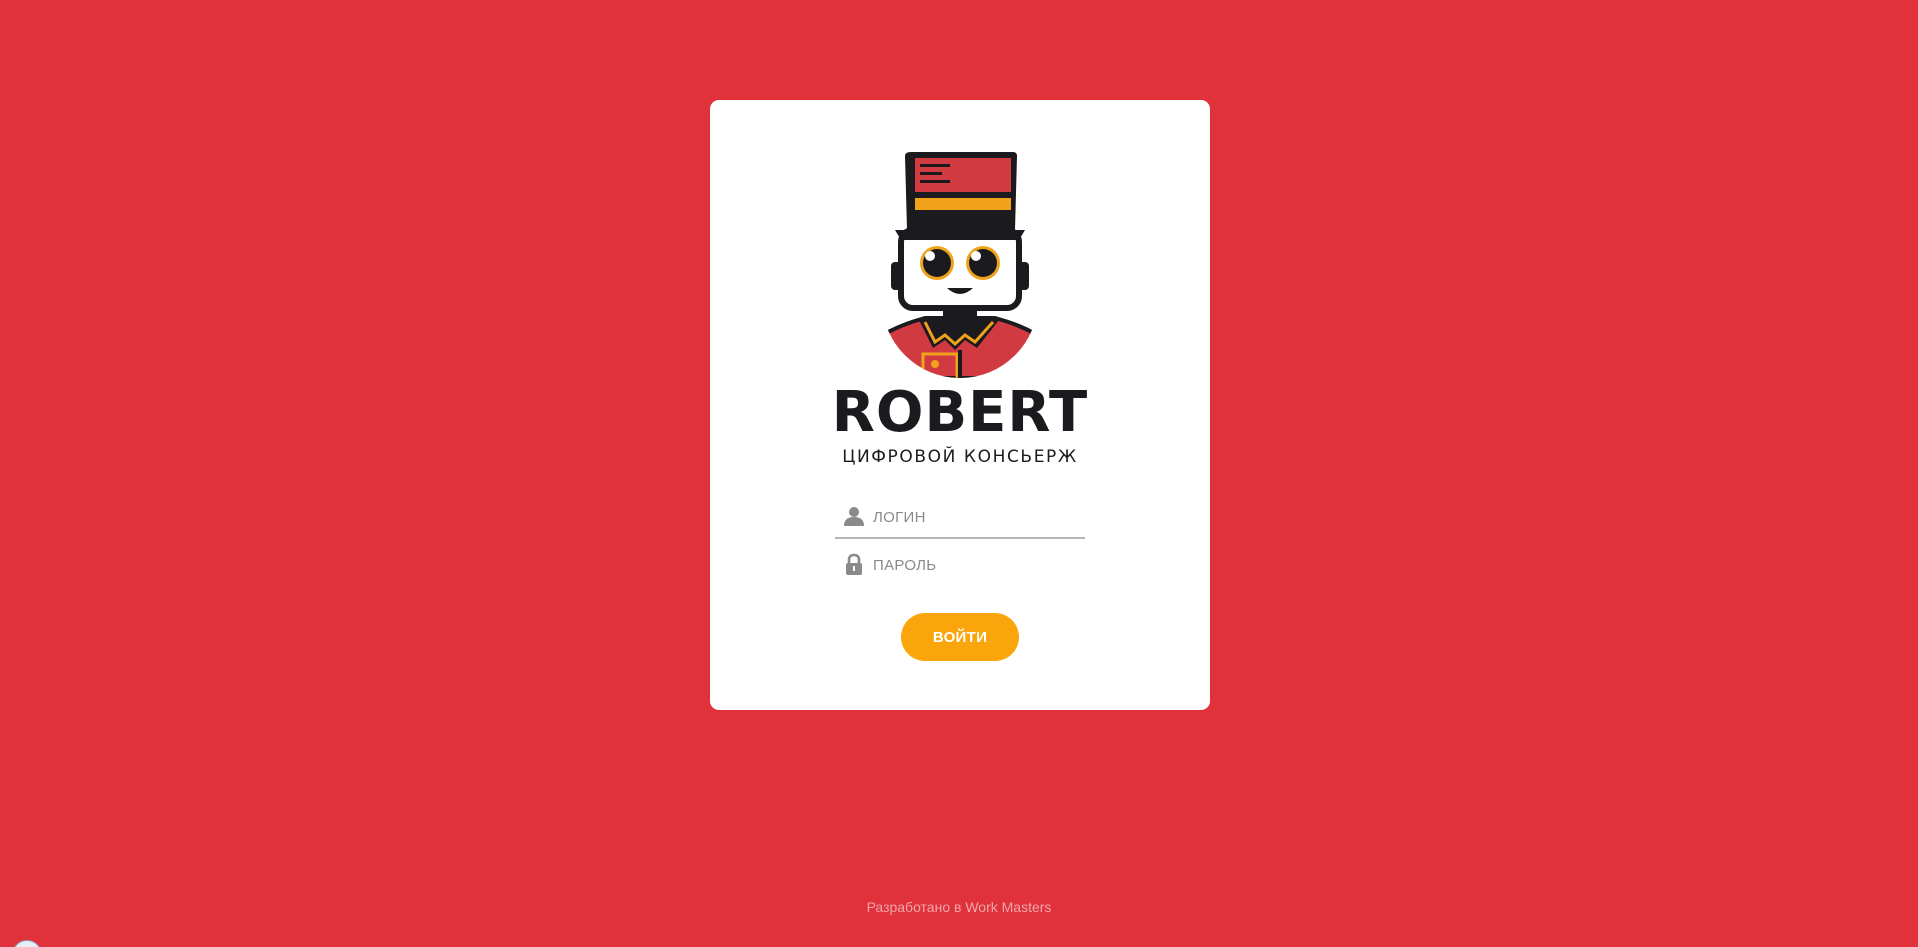  What do you see at coordinates (854, 564) in the screenshot?
I see `lock-icon` at bounding box center [854, 564].